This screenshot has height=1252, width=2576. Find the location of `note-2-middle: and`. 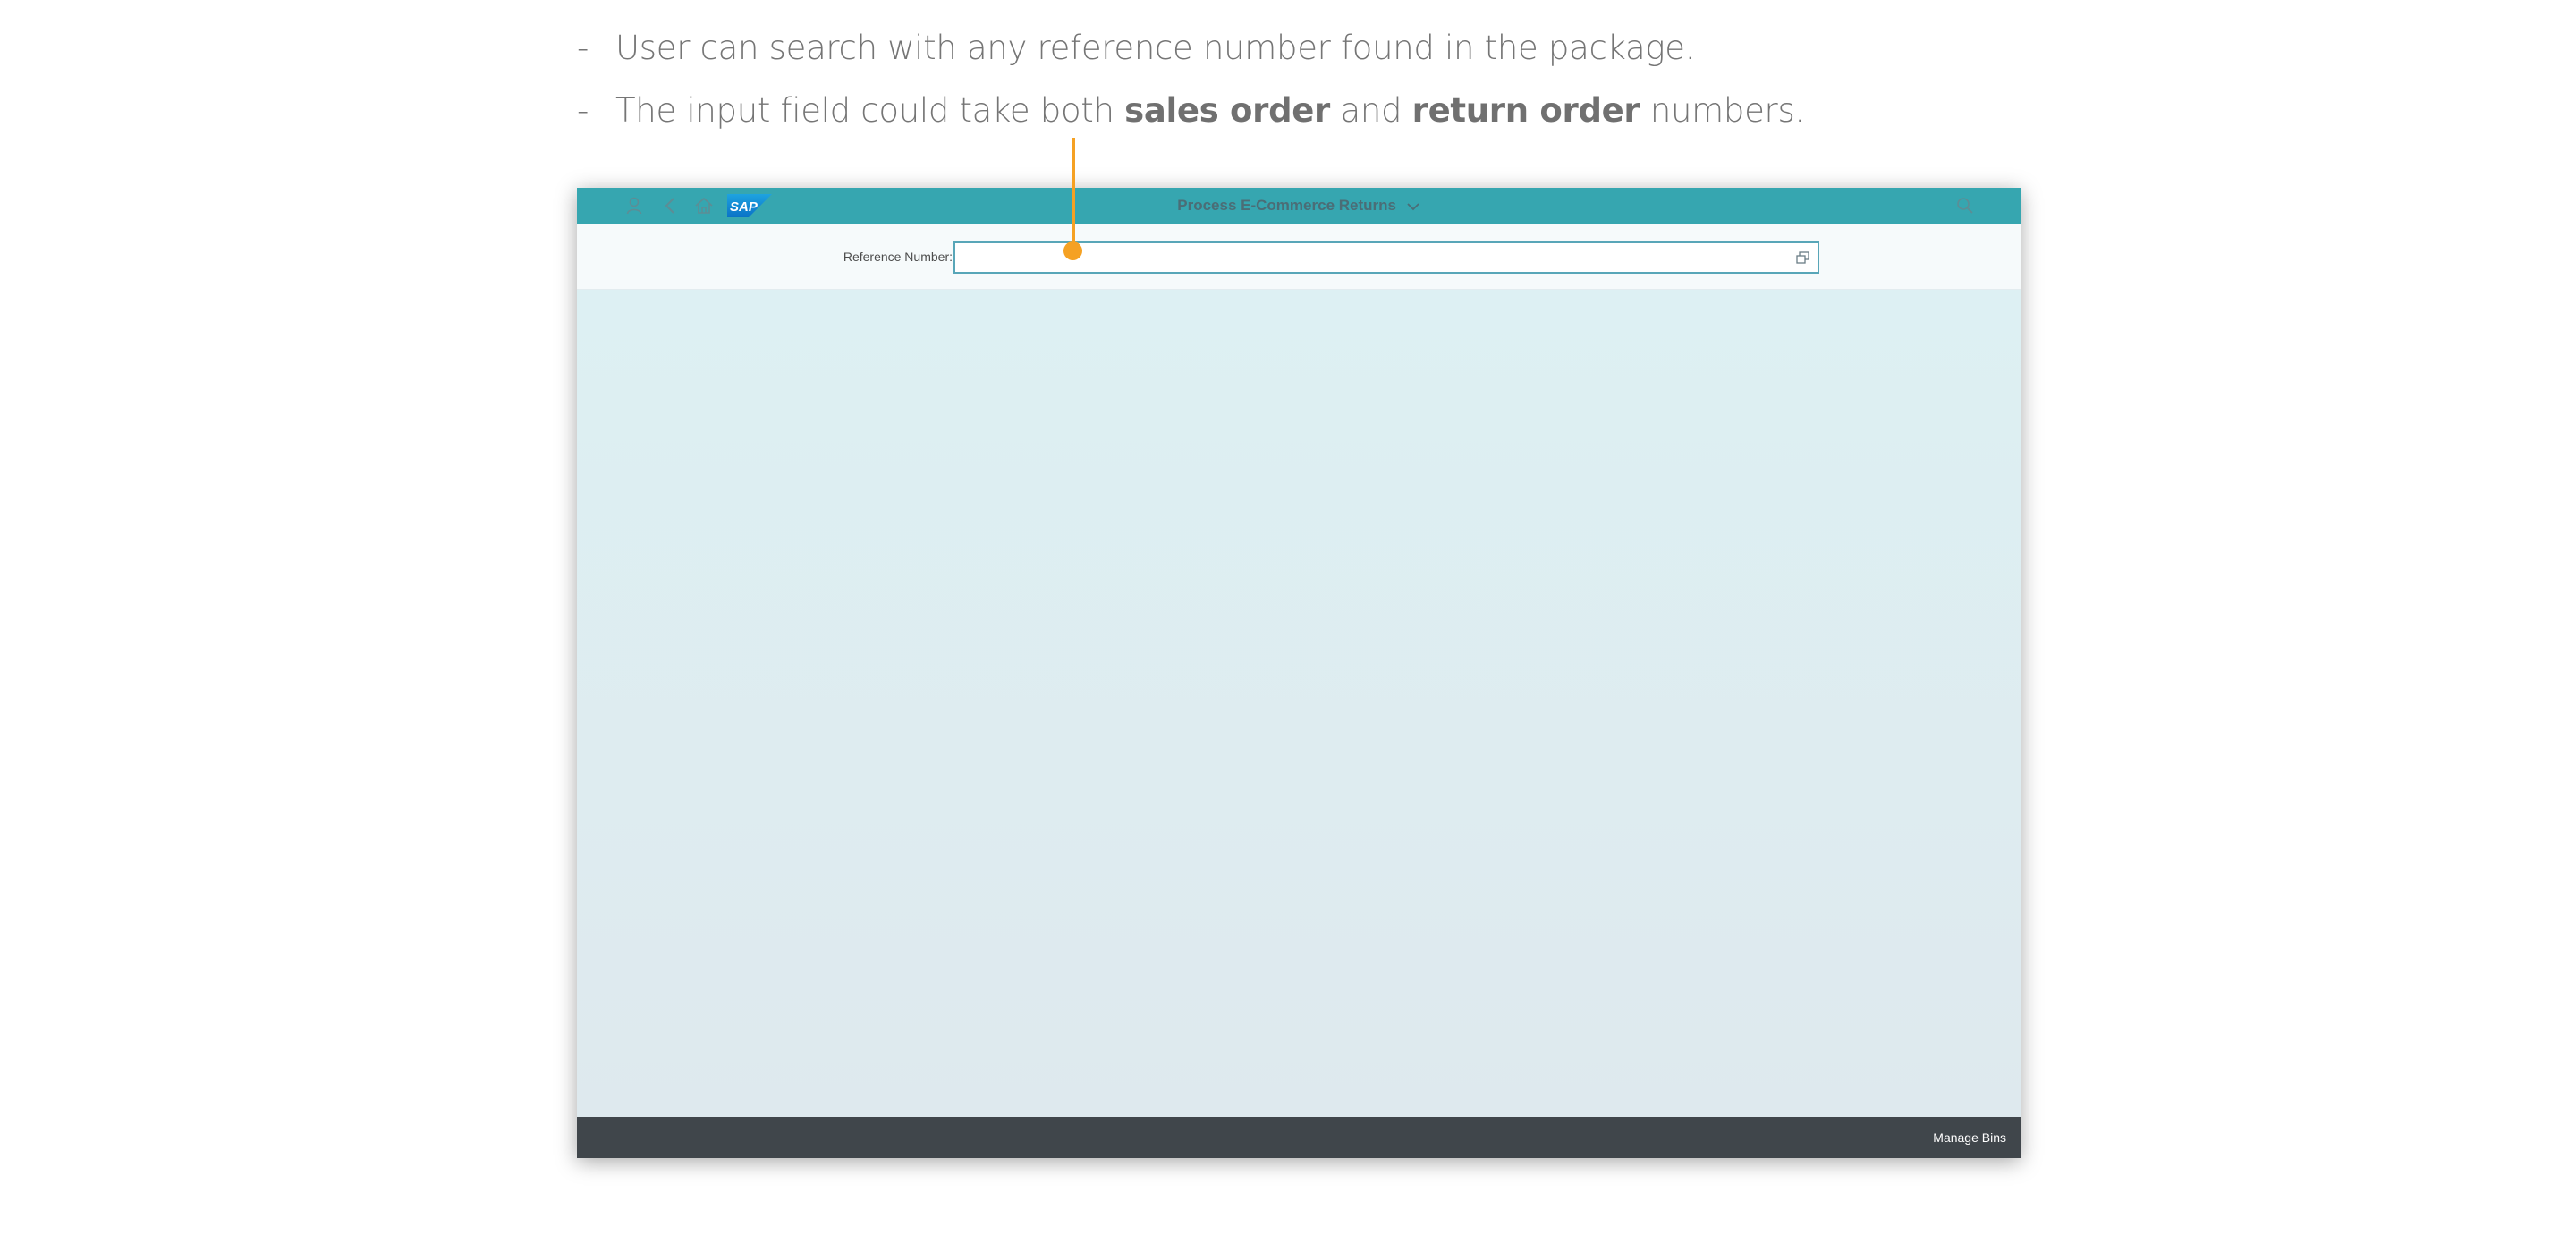

note-2-middle: and is located at coordinates (1371, 110).